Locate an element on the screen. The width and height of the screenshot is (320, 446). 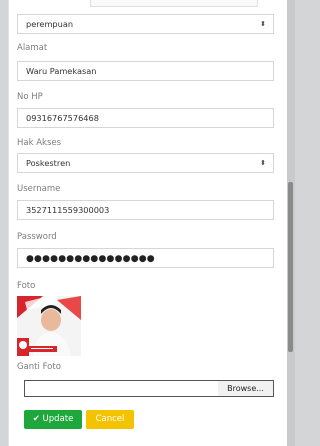
hak-akses-label: Hak Akses is located at coordinates (39, 143).